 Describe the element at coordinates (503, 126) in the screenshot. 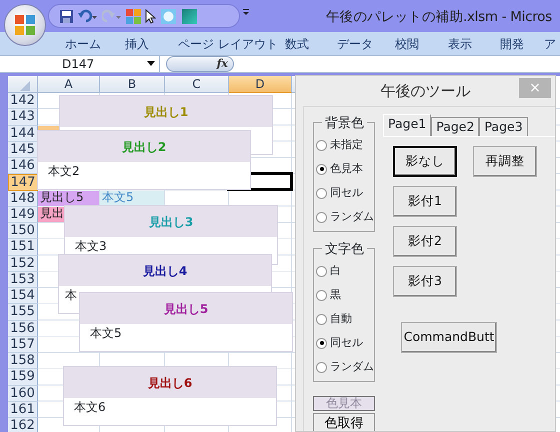

I see `tab: Page3` at that location.